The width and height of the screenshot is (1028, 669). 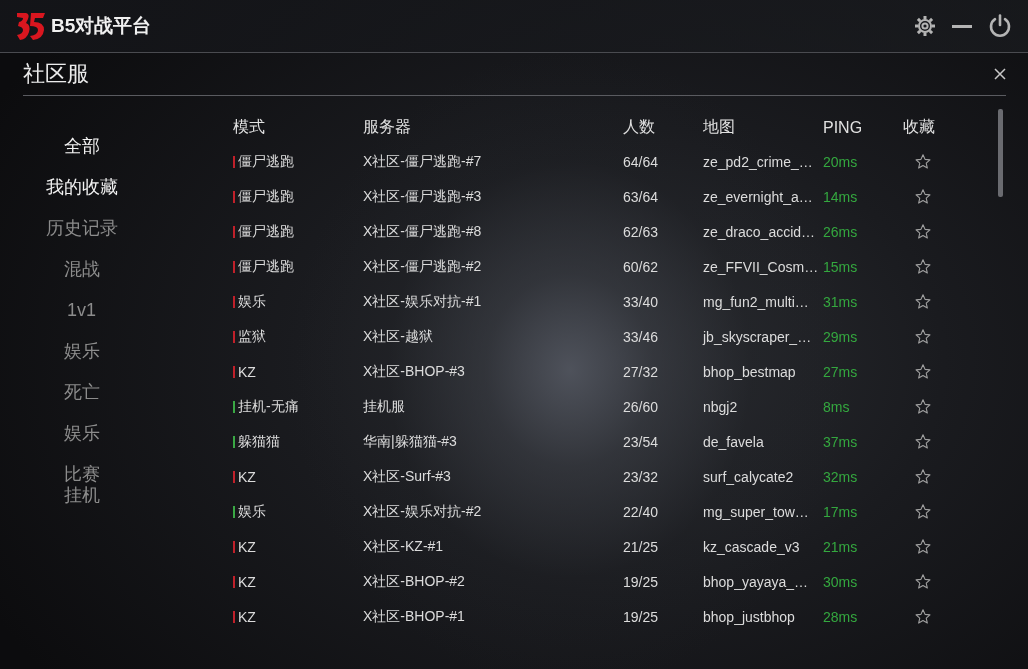 What do you see at coordinates (249, 127) in the screenshot?
I see `column-header: 模式` at bounding box center [249, 127].